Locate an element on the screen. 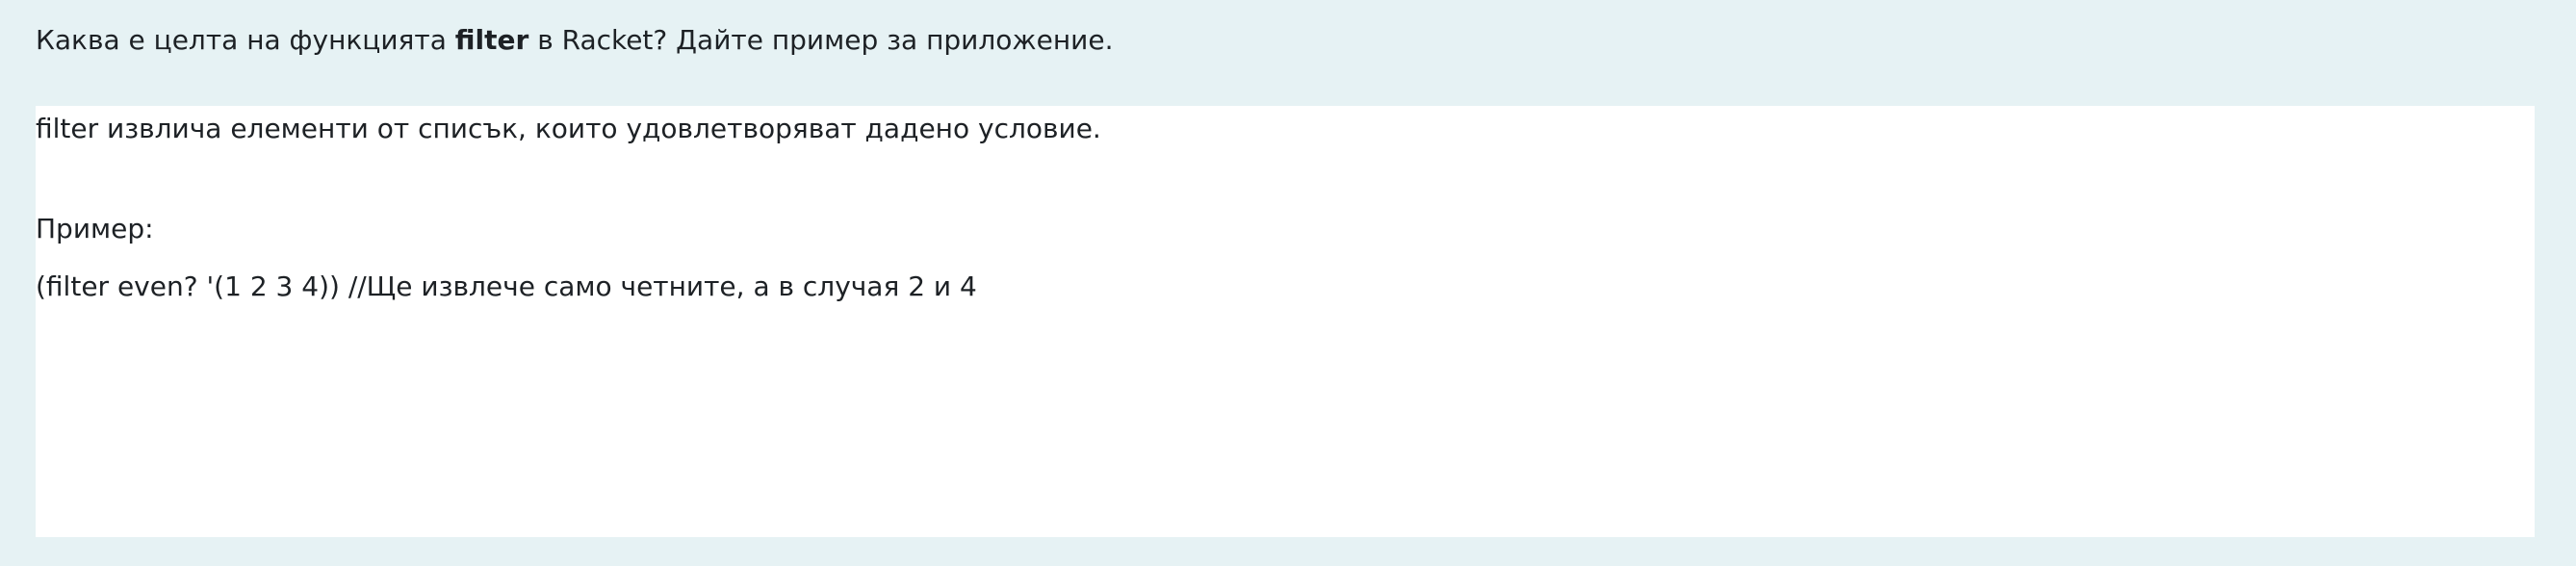  question-suffix: в Racket? Дайте пример за приложение. is located at coordinates (821, 40).